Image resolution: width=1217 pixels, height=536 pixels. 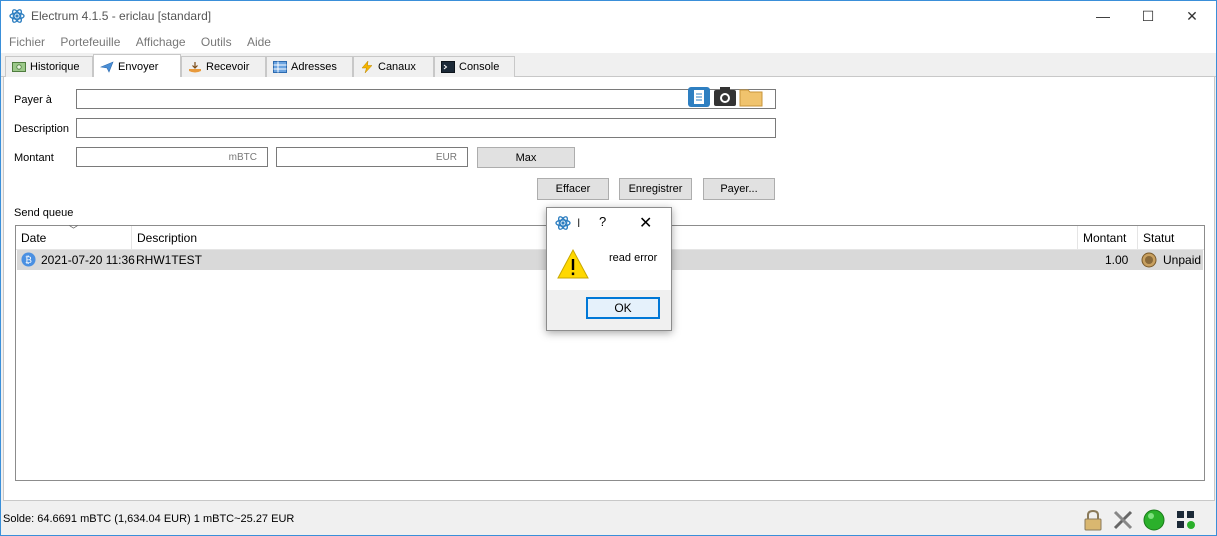 What do you see at coordinates (1148, 16) in the screenshot?
I see `maximize-button: ☐` at bounding box center [1148, 16].